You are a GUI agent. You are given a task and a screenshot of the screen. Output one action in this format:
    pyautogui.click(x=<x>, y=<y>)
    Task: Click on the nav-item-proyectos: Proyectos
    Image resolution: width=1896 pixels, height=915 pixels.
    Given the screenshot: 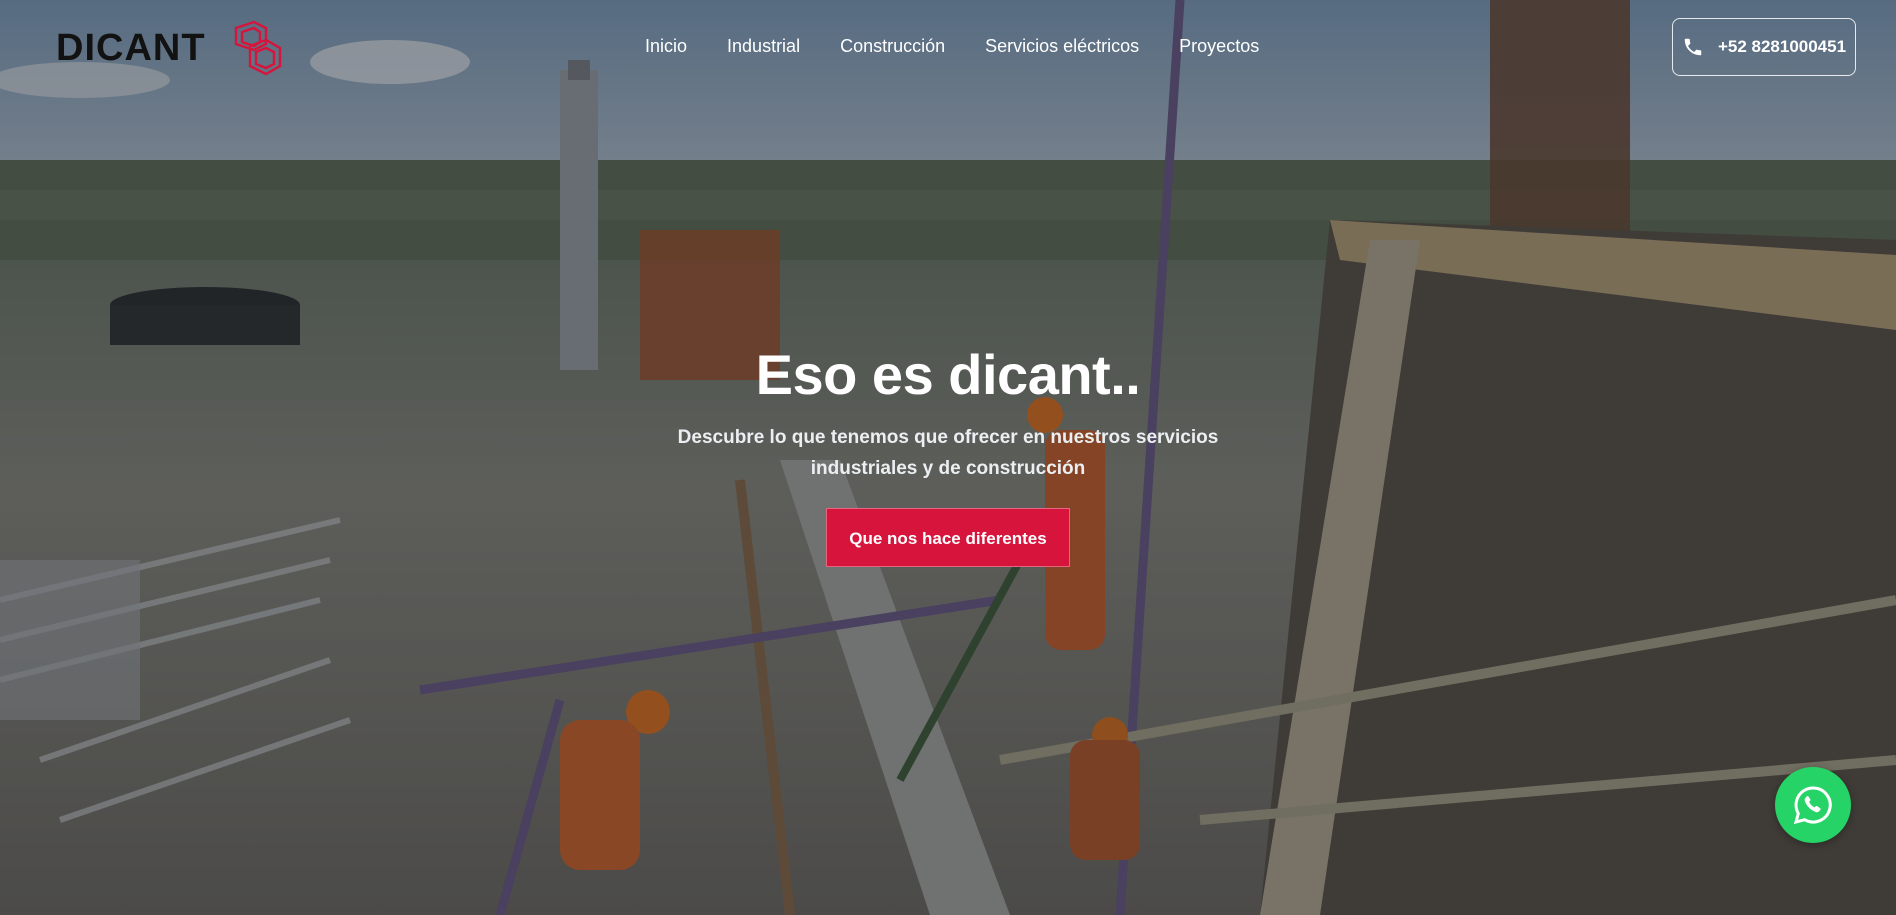 What is the action you would take?
    pyautogui.click(x=1219, y=46)
    